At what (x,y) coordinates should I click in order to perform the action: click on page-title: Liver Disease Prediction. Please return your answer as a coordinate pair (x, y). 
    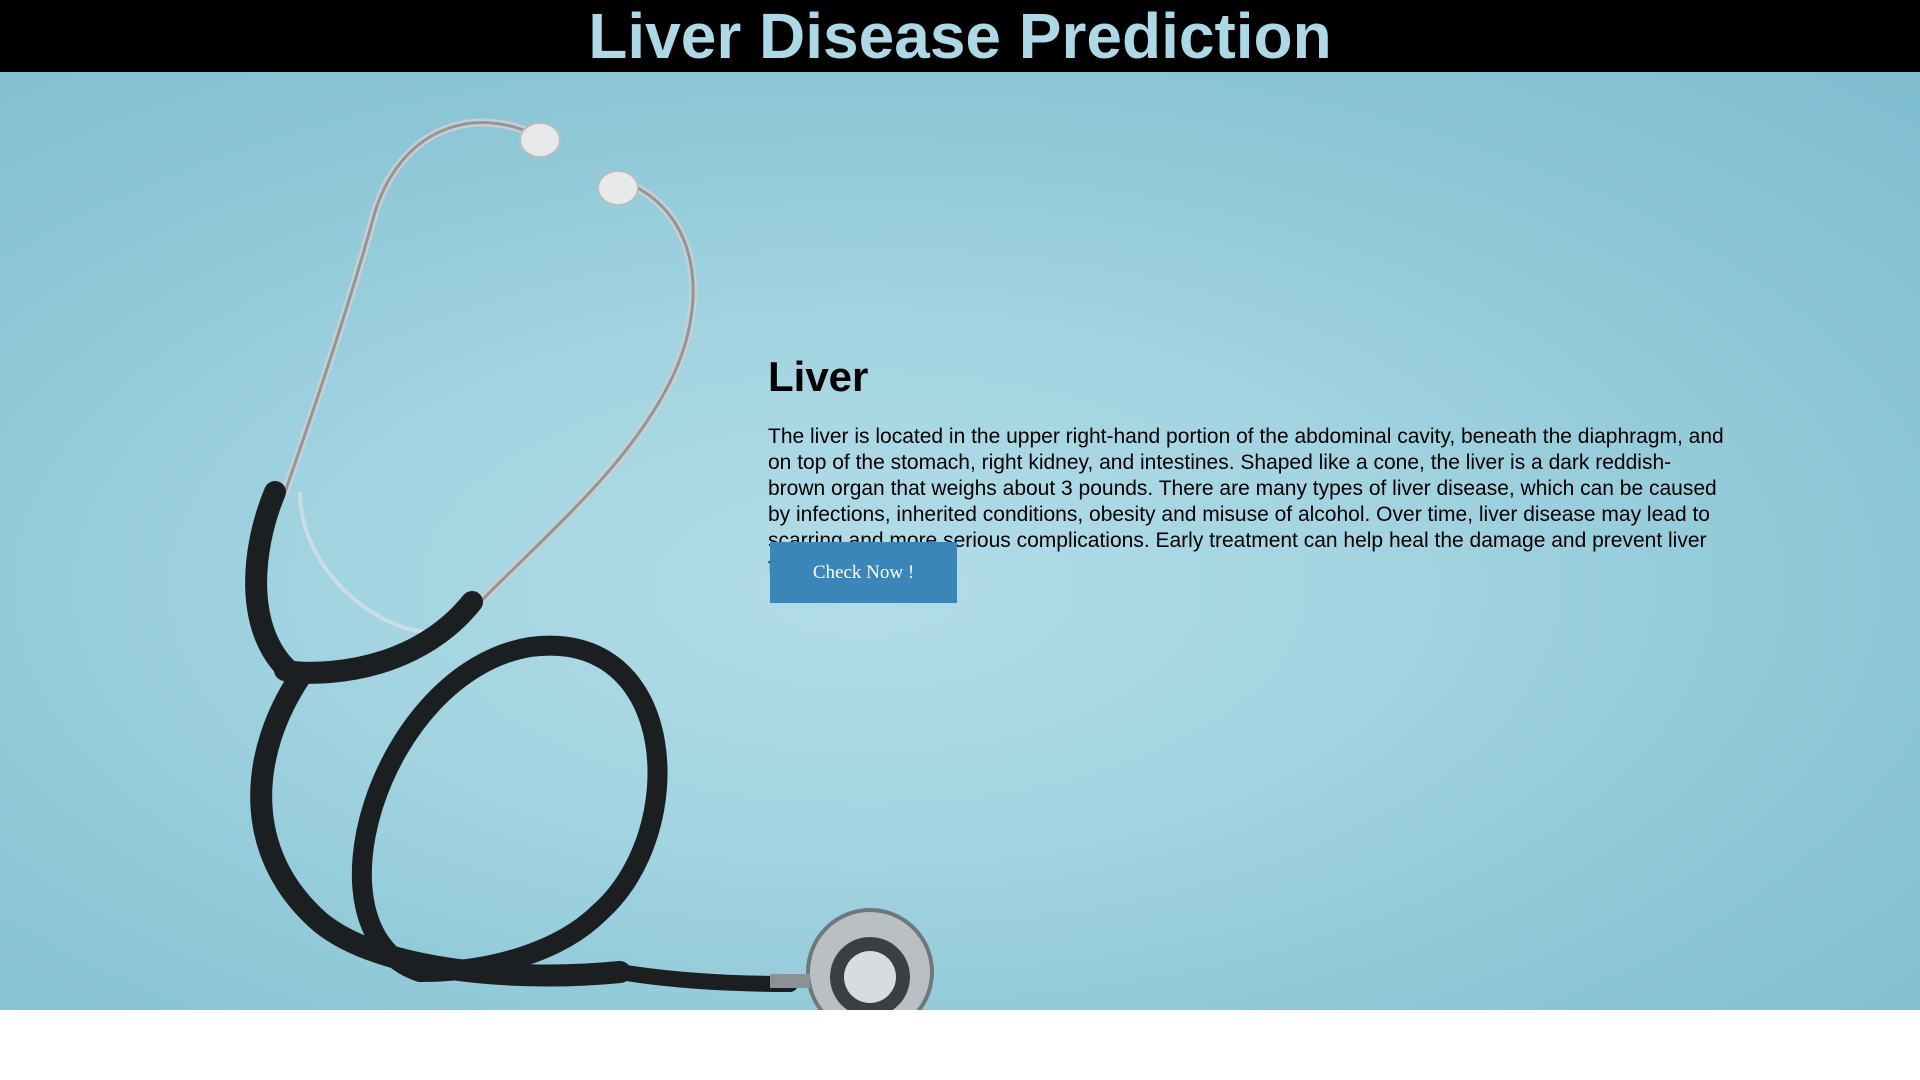
    Looking at the image, I should click on (960, 36).